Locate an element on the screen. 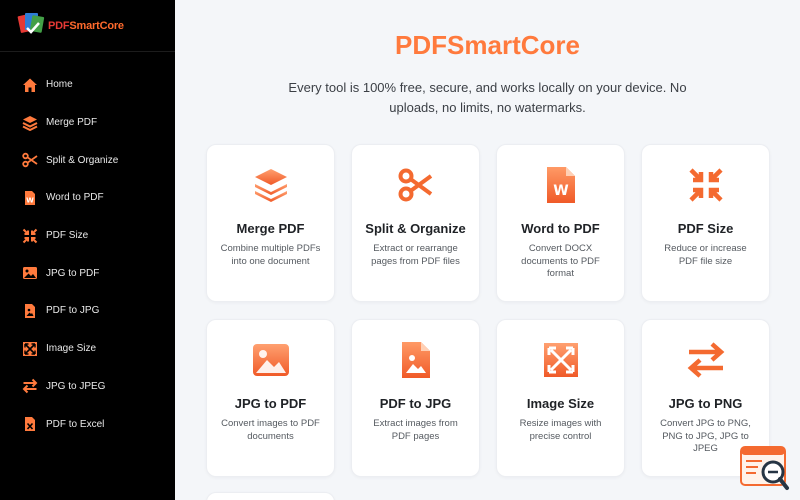 Image resolution: width=800 pixels, height=500 pixels. tool-card-title: JPG to PDF is located at coordinates (270, 403).